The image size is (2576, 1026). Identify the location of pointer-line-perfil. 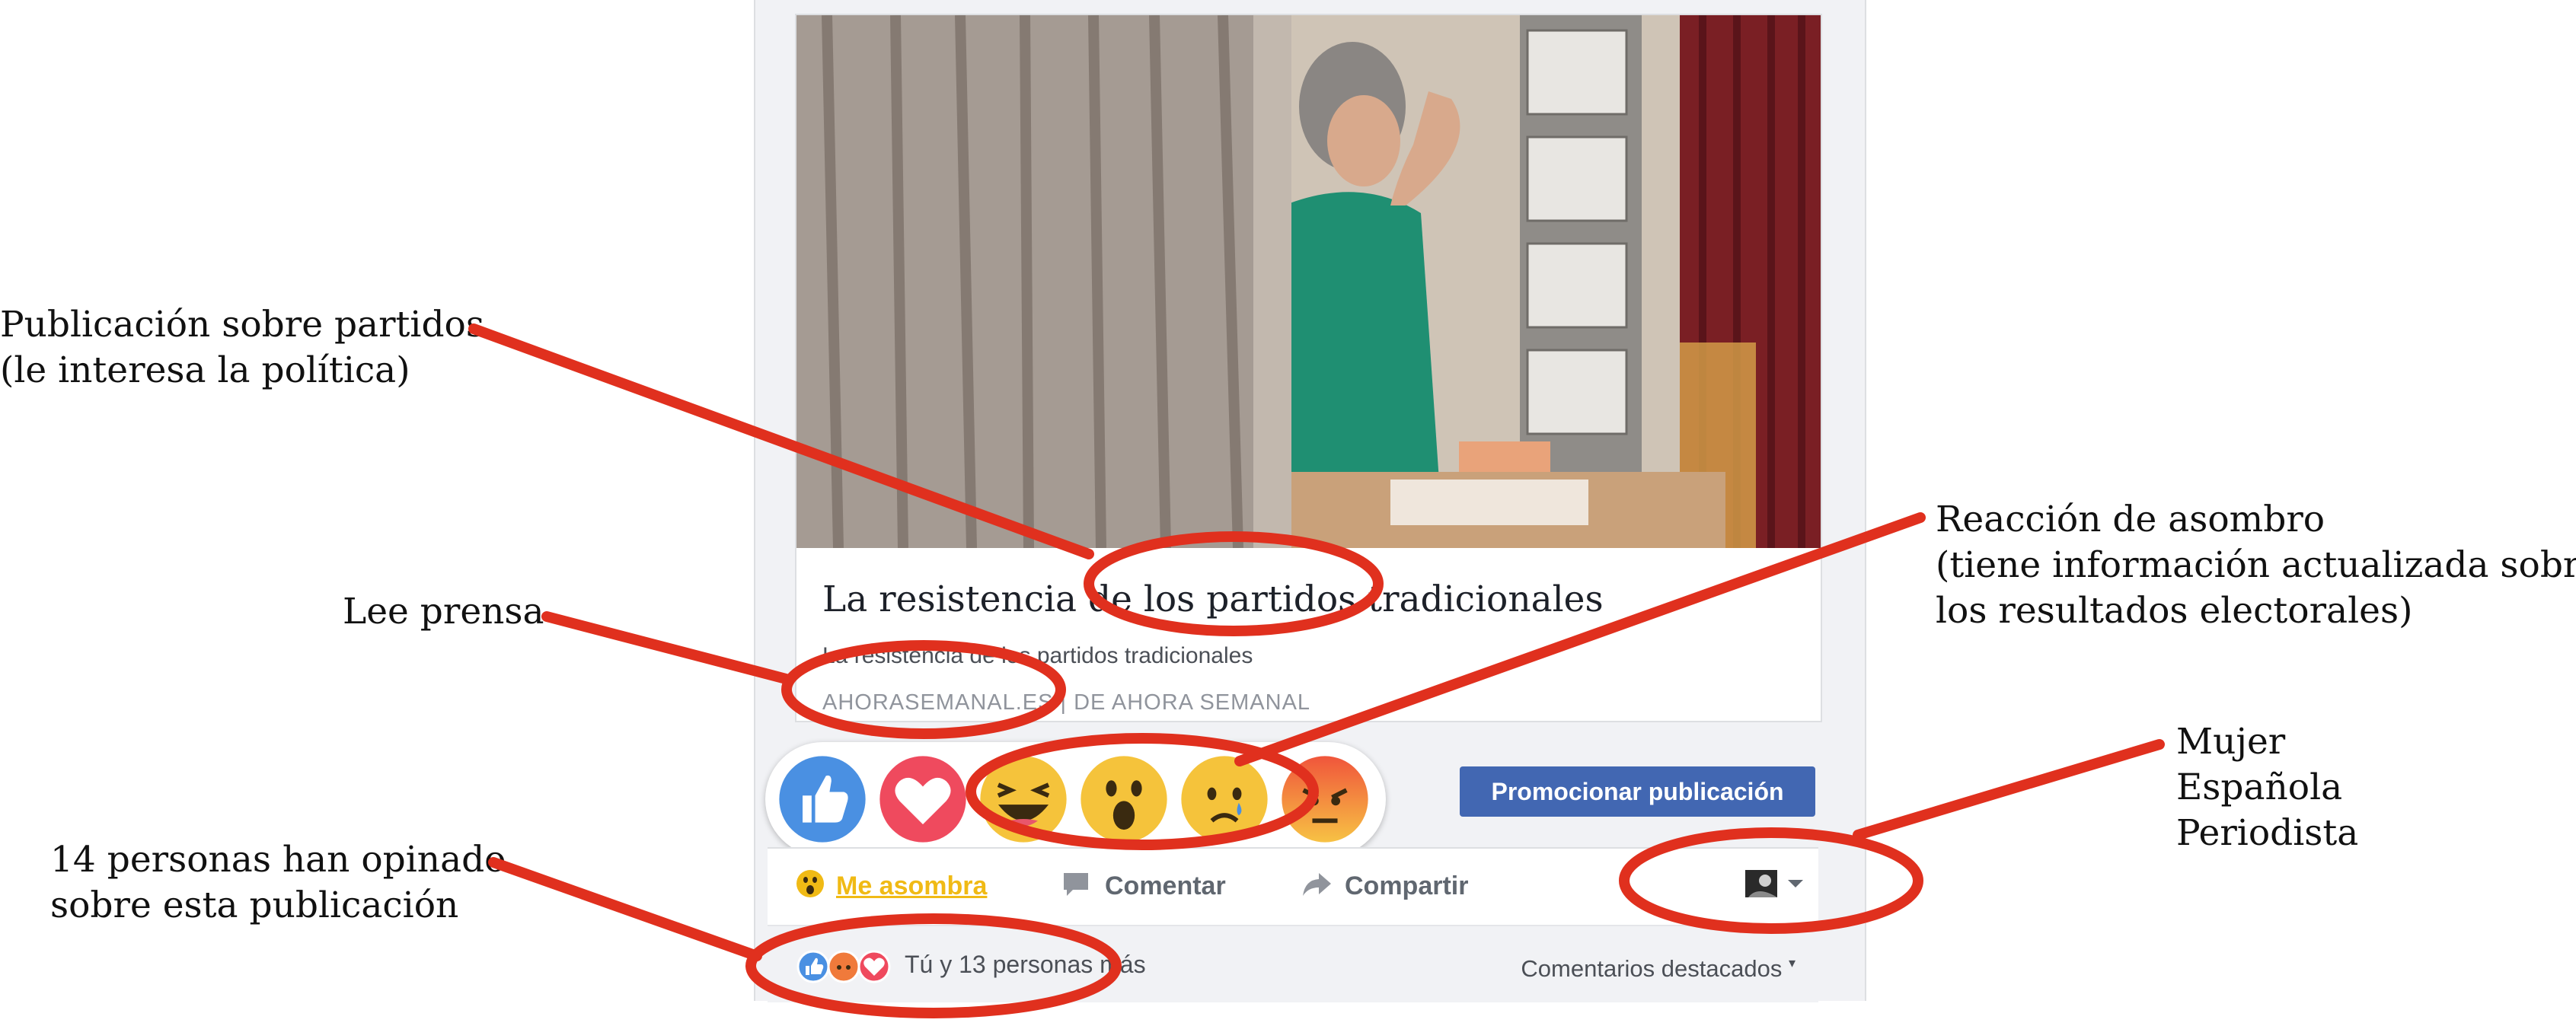
(2009, 790).